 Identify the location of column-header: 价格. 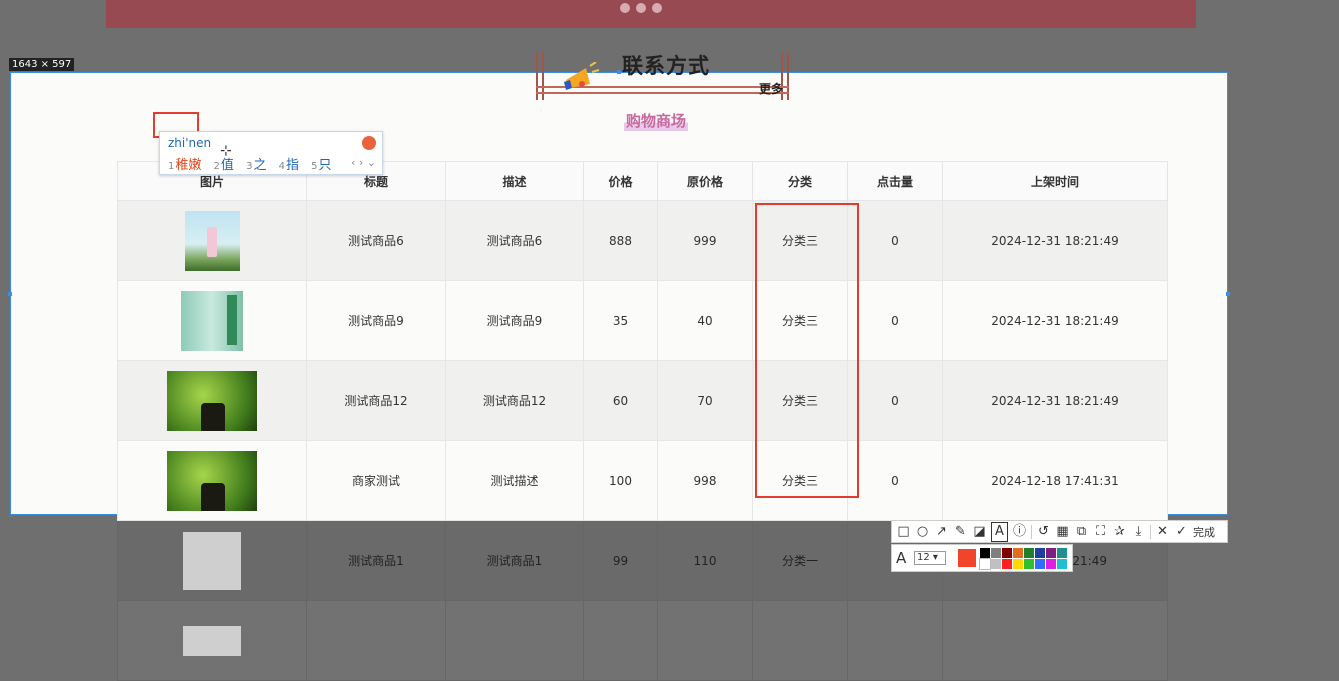
(620, 181).